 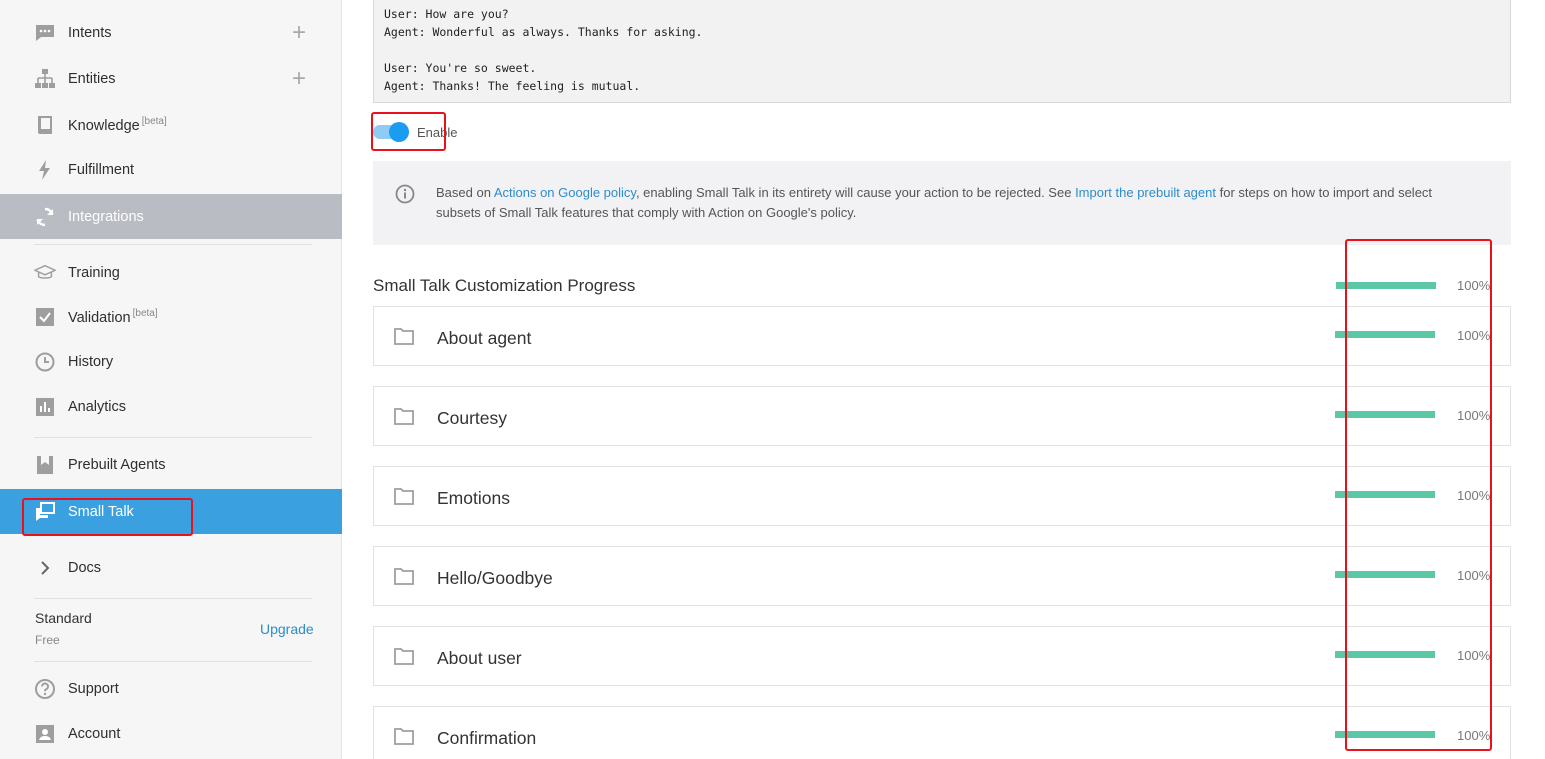 I want to click on plan-tier: Free, so click(x=47, y=640).